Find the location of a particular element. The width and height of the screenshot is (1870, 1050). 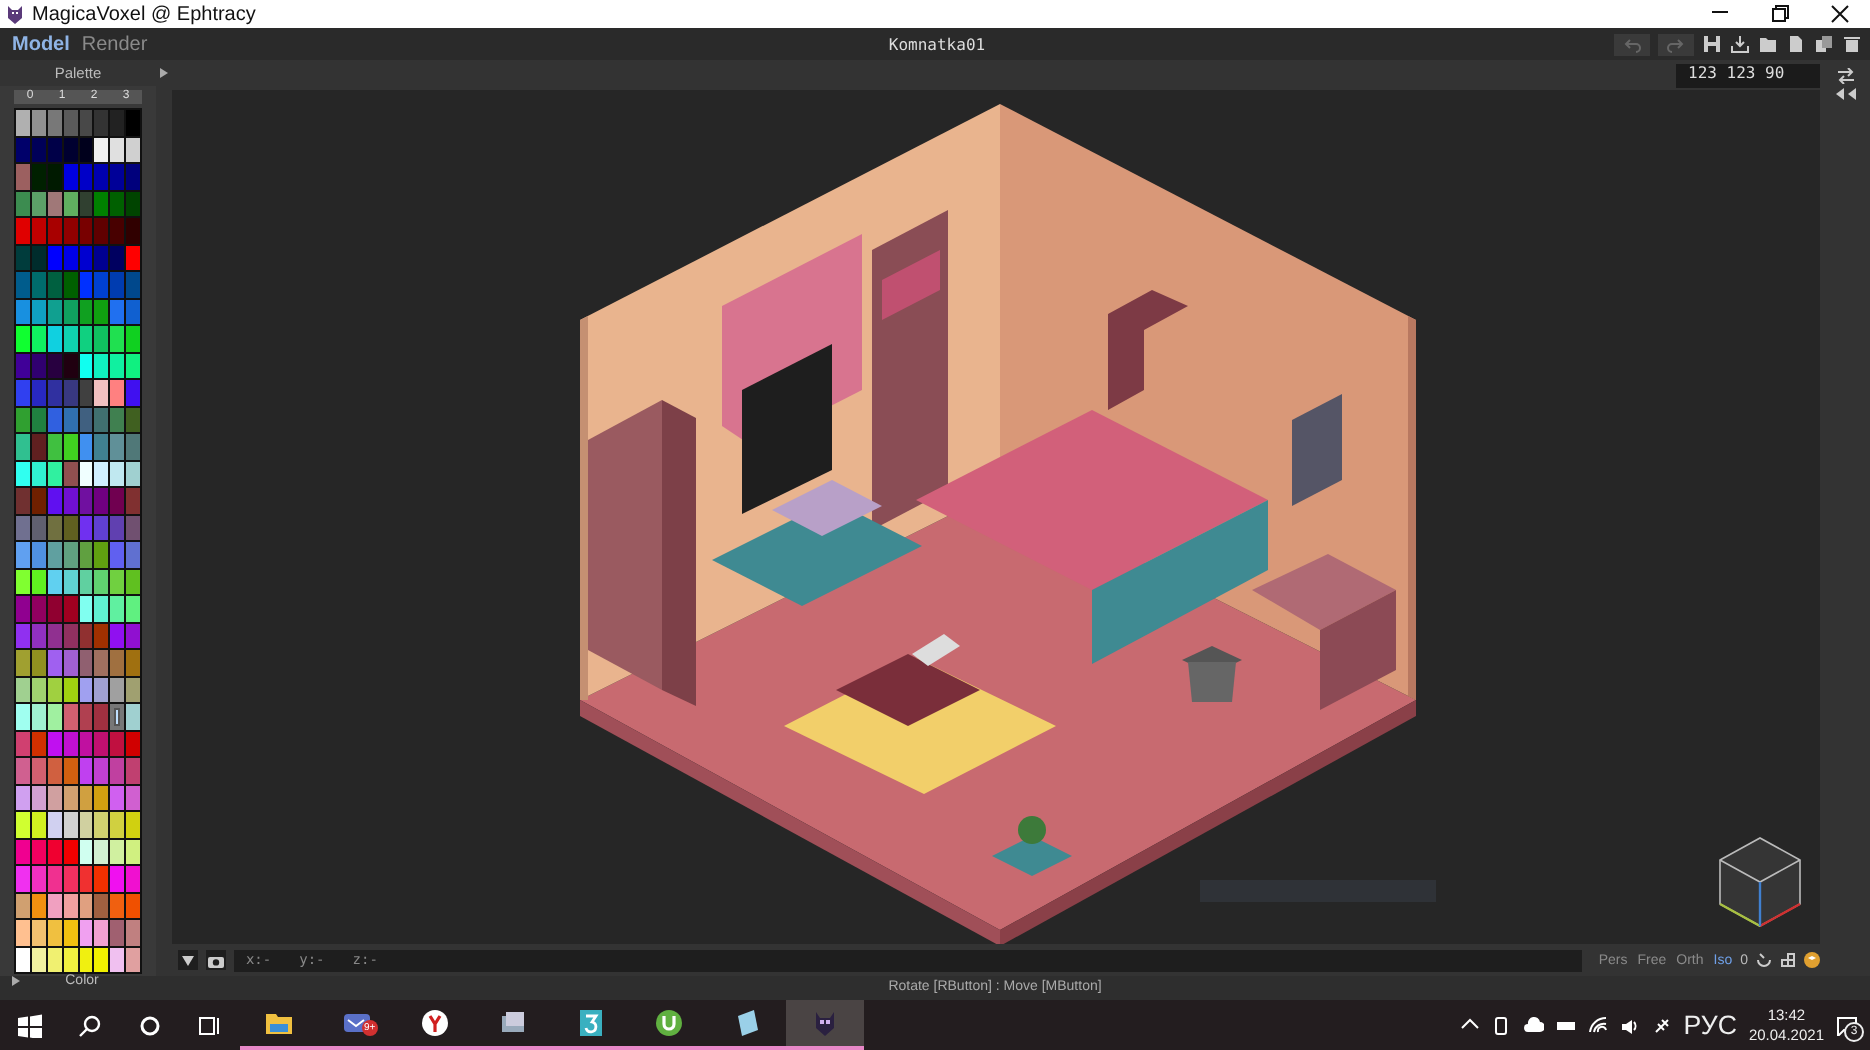

size-field: 123 123 90 is located at coordinates (1748, 75).